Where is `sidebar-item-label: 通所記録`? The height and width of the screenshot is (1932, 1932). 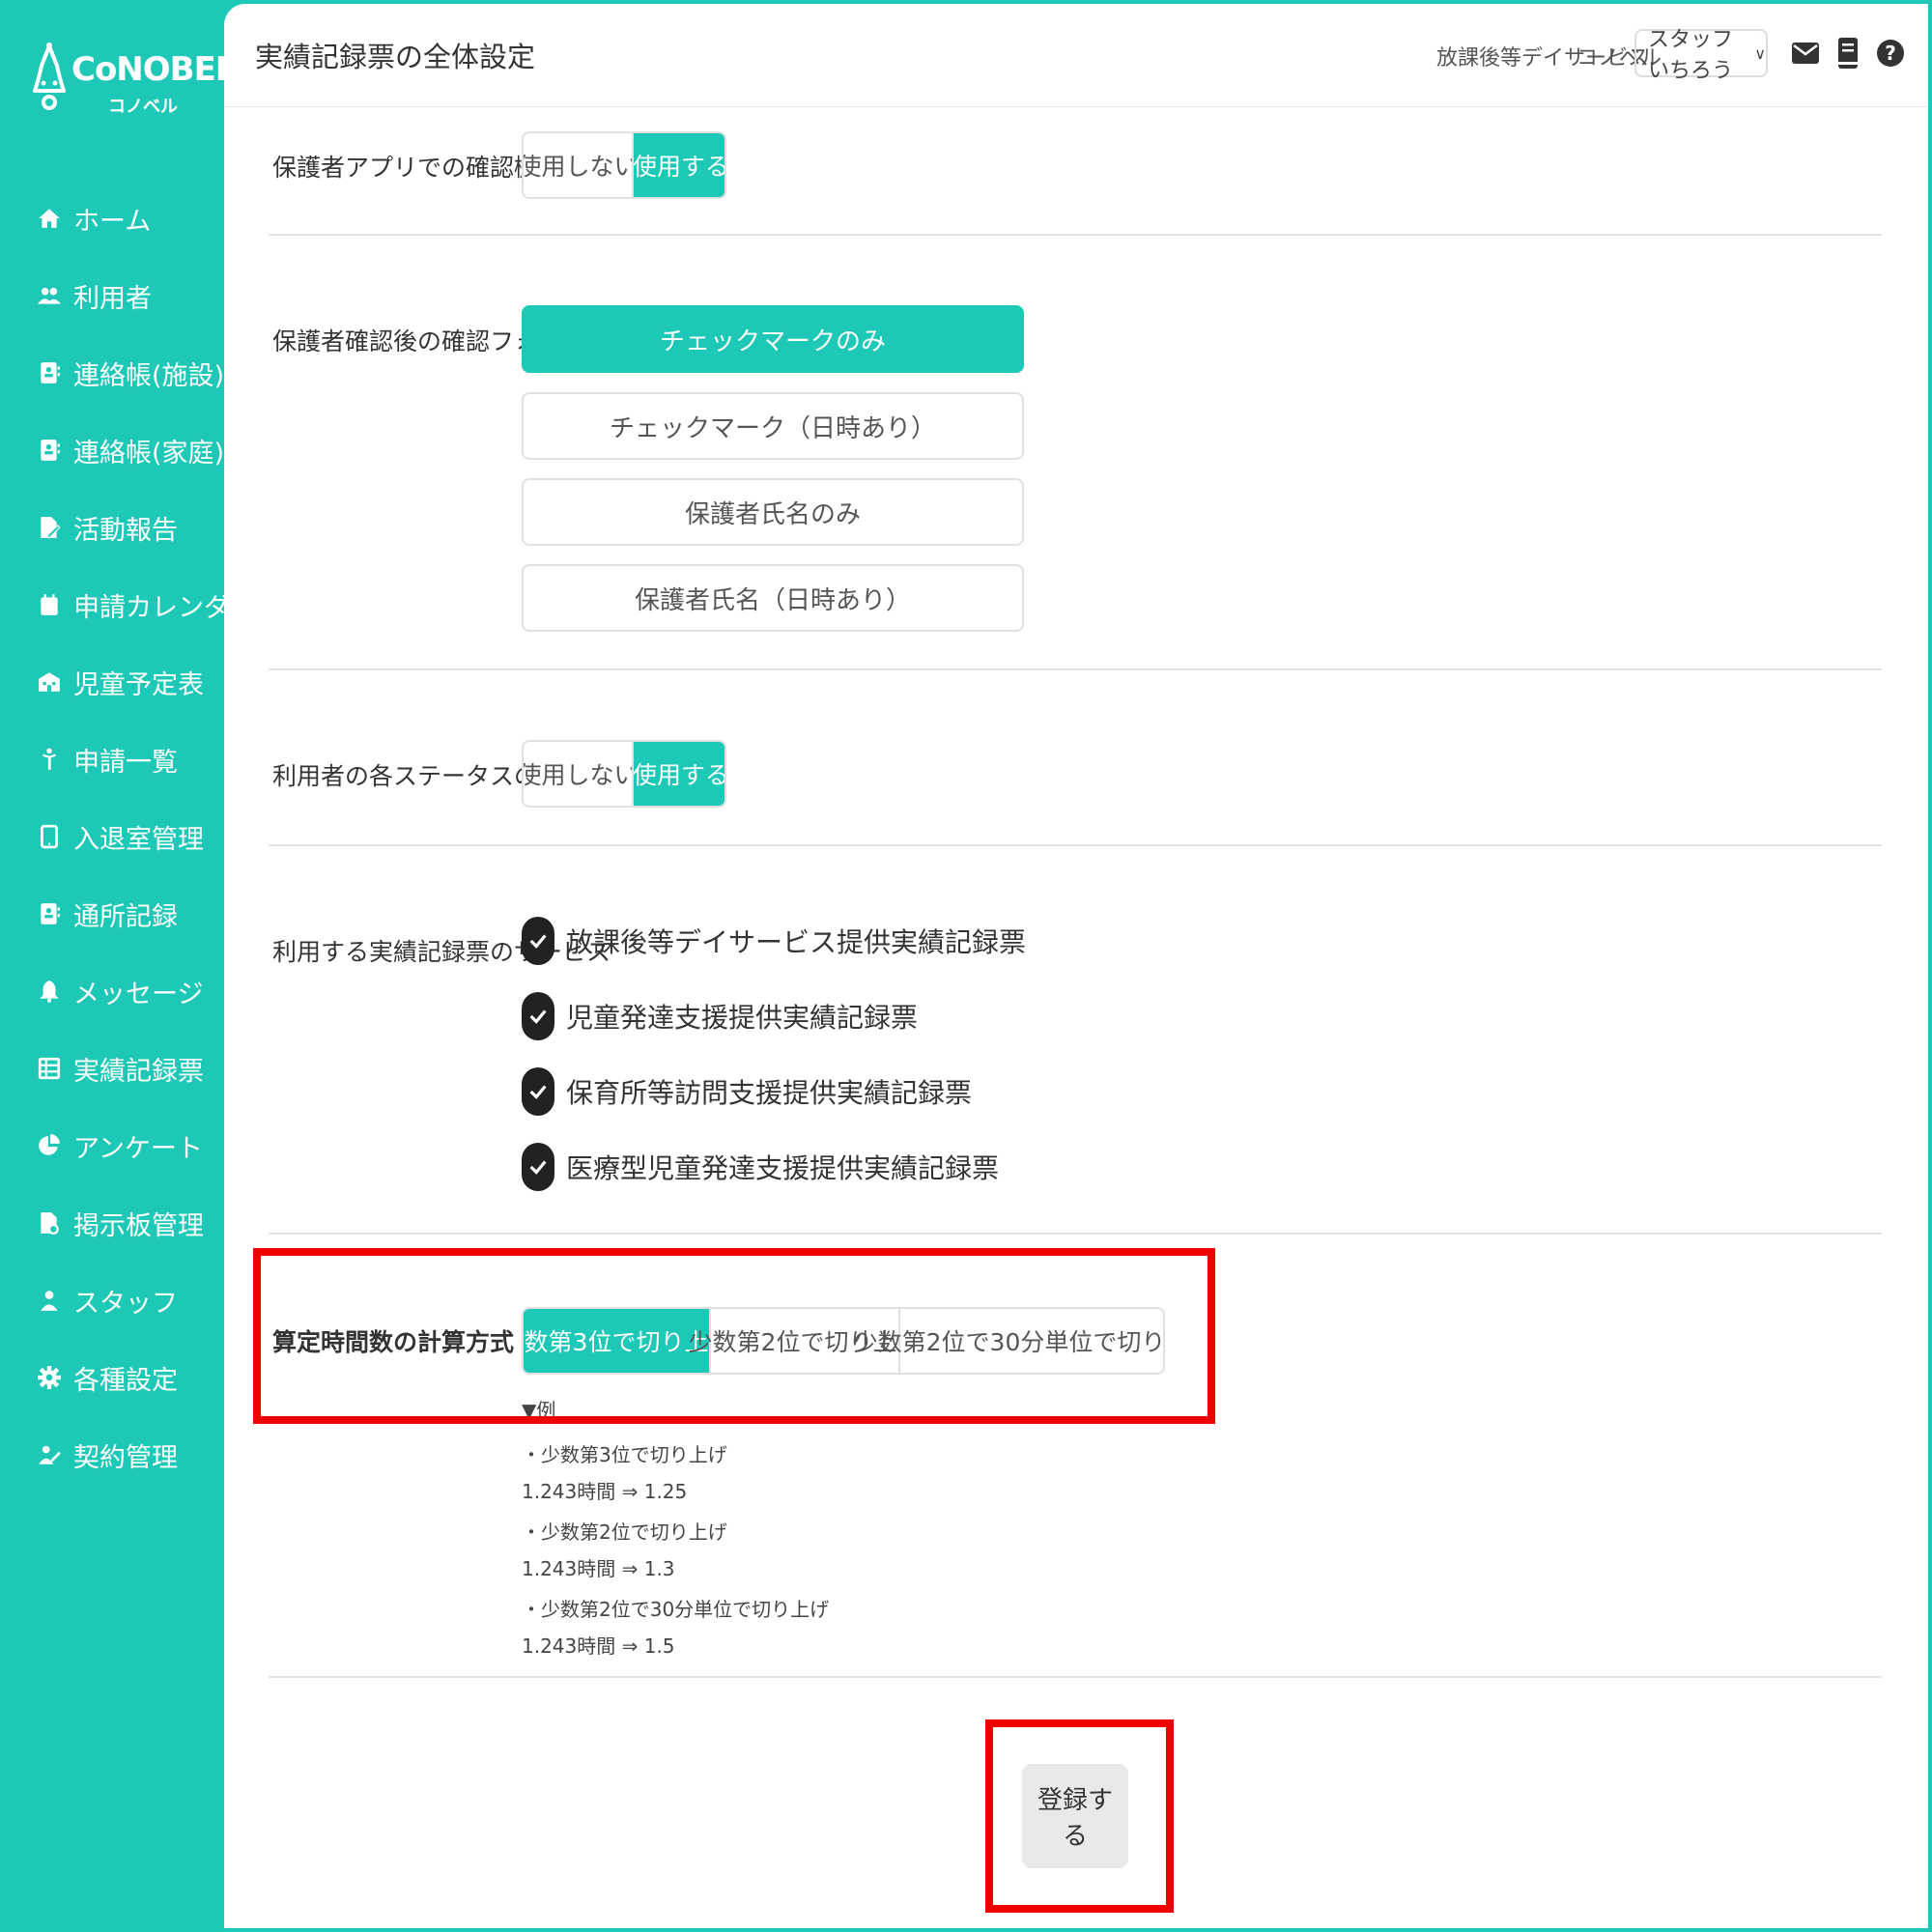
sidebar-item-label: 通所記録 is located at coordinates (125, 916).